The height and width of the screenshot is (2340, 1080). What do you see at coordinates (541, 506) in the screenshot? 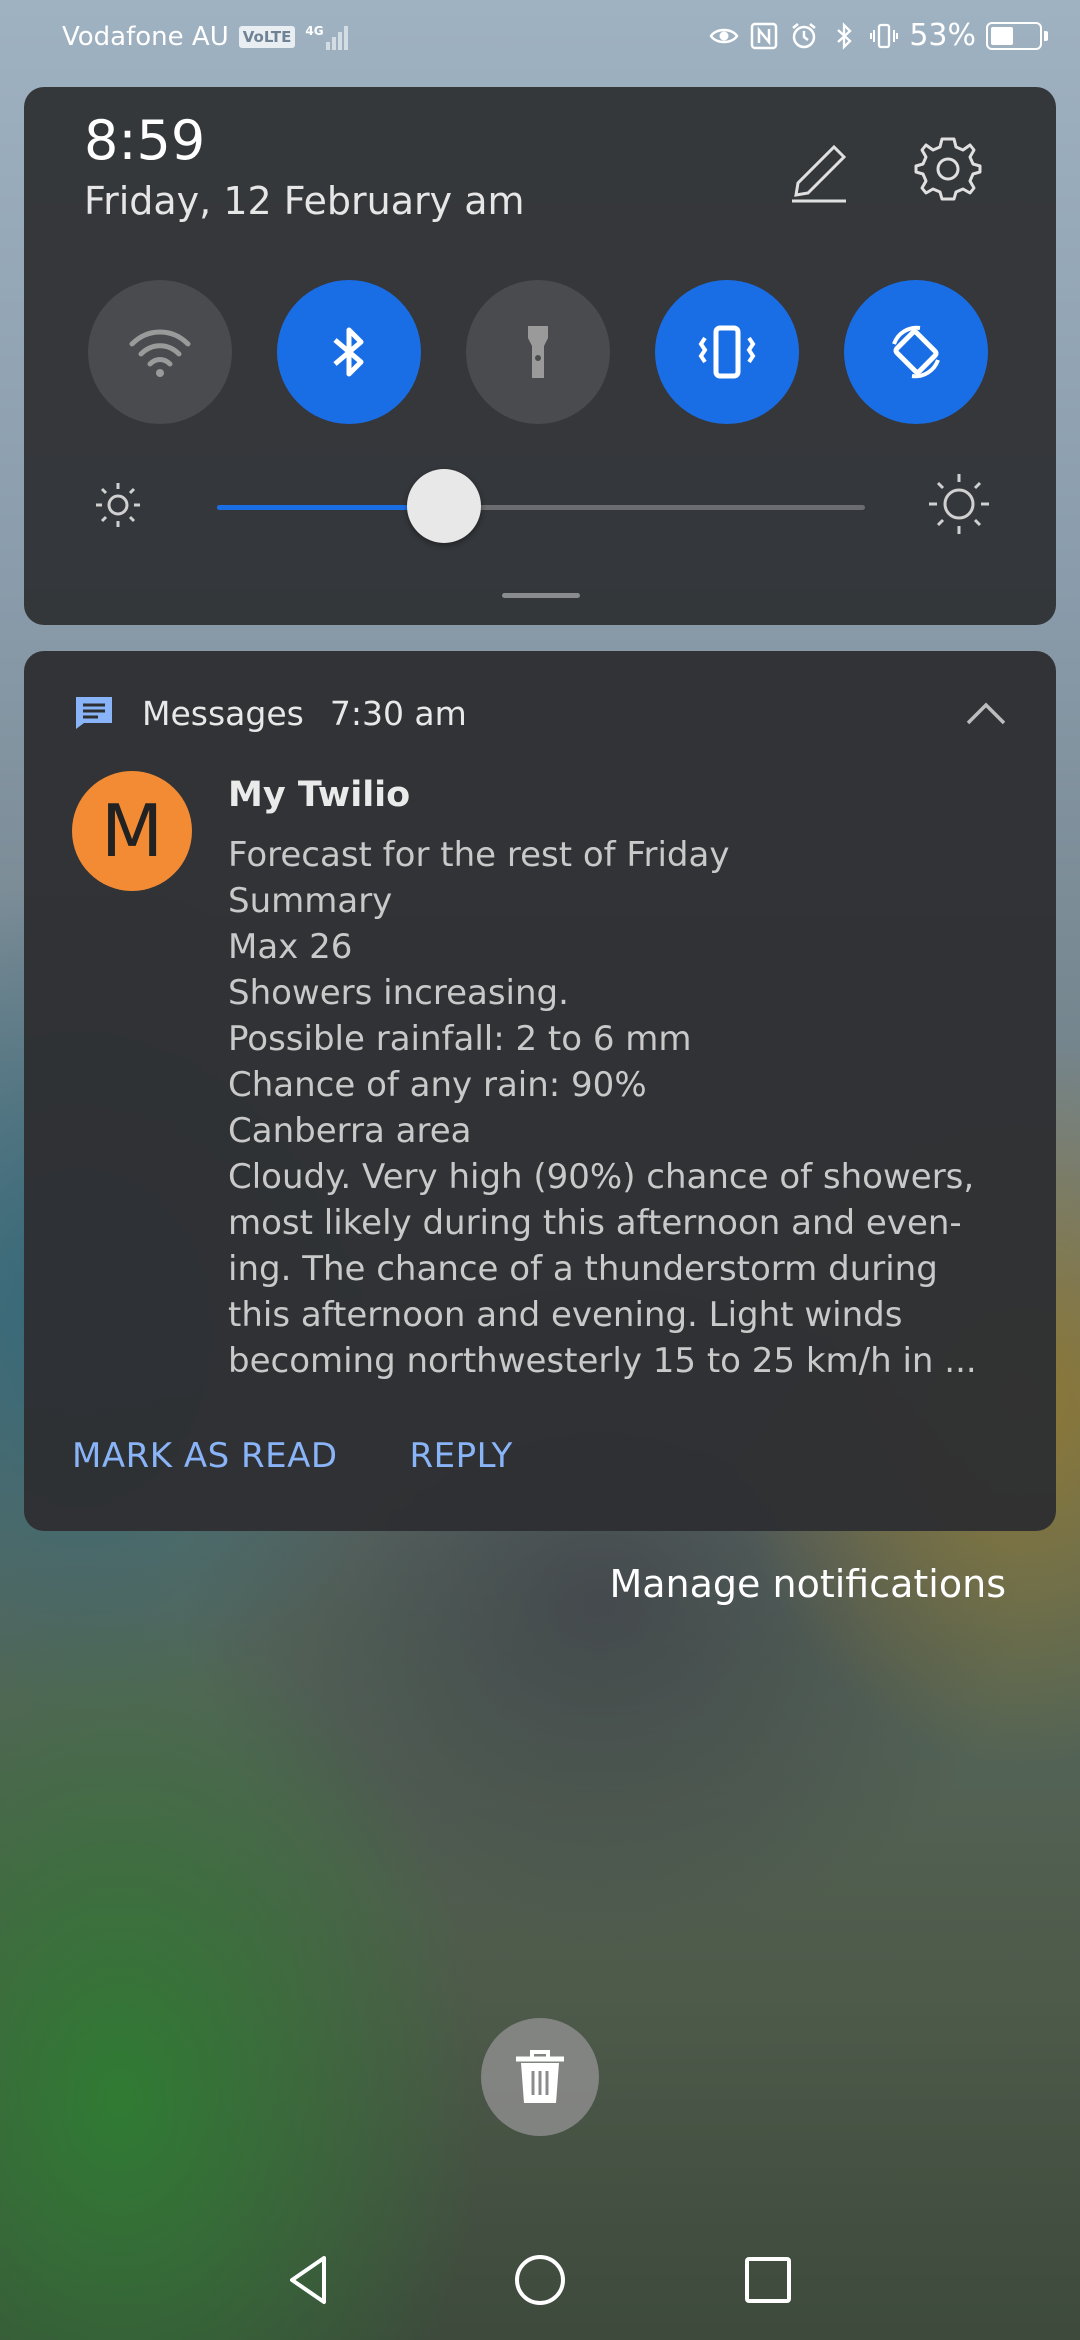
I see `brightness-slider` at bounding box center [541, 506].